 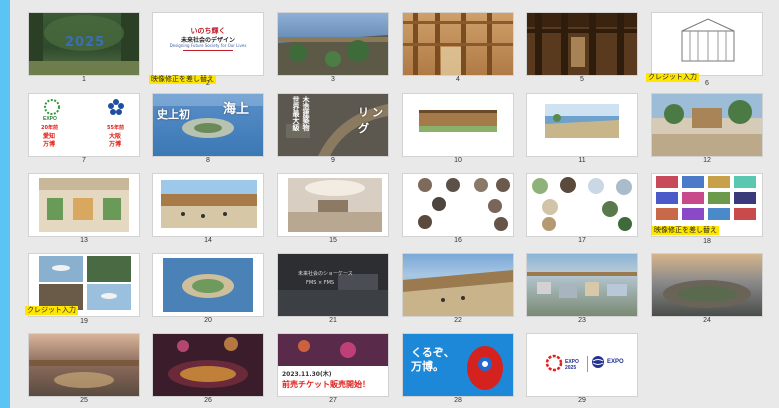 I want to click on slide-thumbnail: 史上初 海上 8, so click(x=208, y=130).